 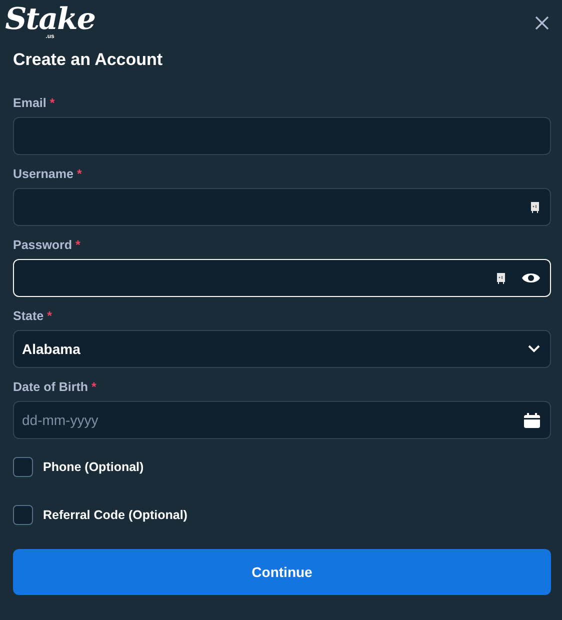 I want to click on eye-icon, so click(x=531, y=278).